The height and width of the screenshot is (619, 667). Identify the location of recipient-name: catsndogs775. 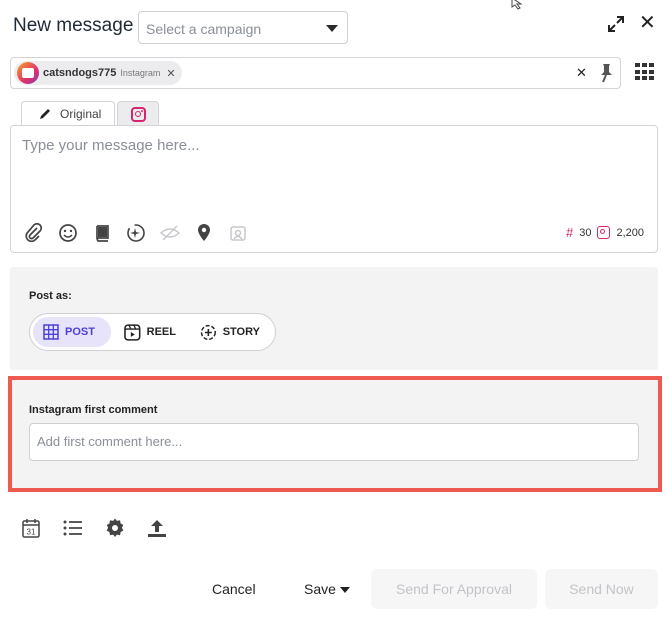
(80, 73).